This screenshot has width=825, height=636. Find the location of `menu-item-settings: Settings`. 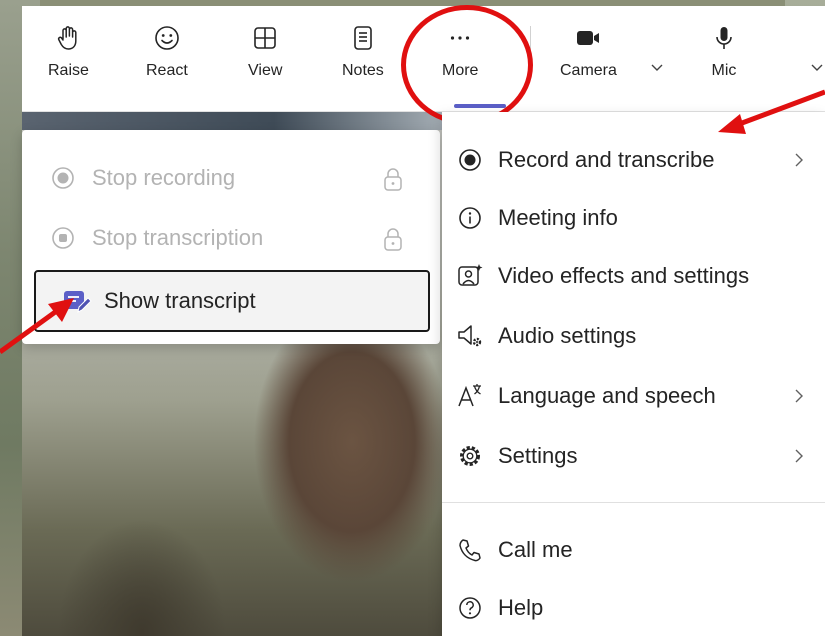

menu-item-settings: Settings is located at coordinates (636, 456).